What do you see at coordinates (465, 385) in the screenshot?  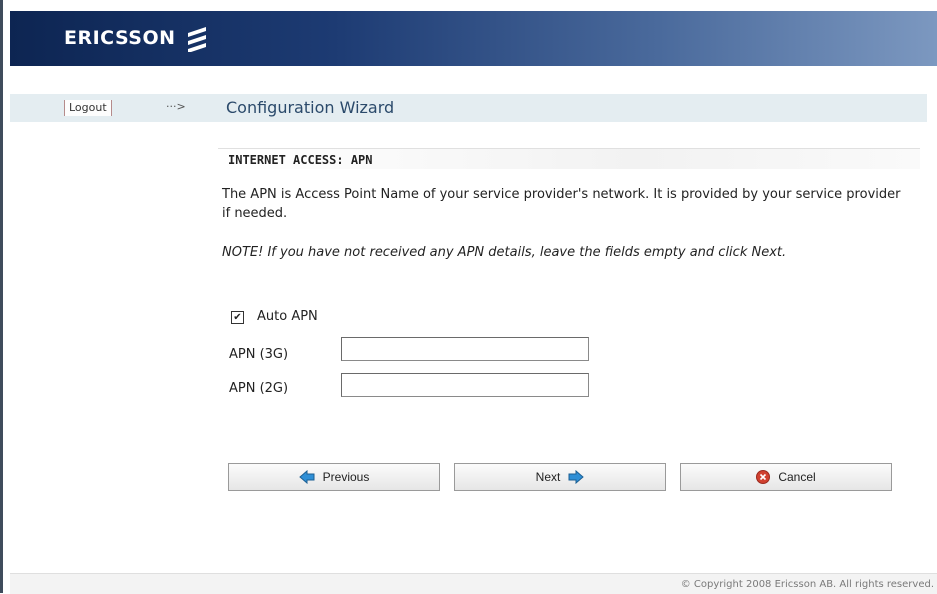 I see `apn-2g-input` at bounding box center [465, 385].